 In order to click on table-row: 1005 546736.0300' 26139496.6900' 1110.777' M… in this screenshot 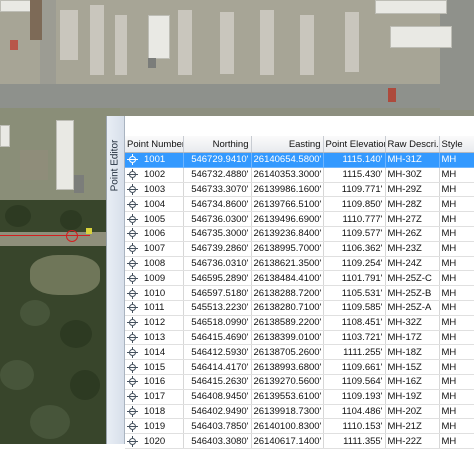, I will do `click(299, 219)`.